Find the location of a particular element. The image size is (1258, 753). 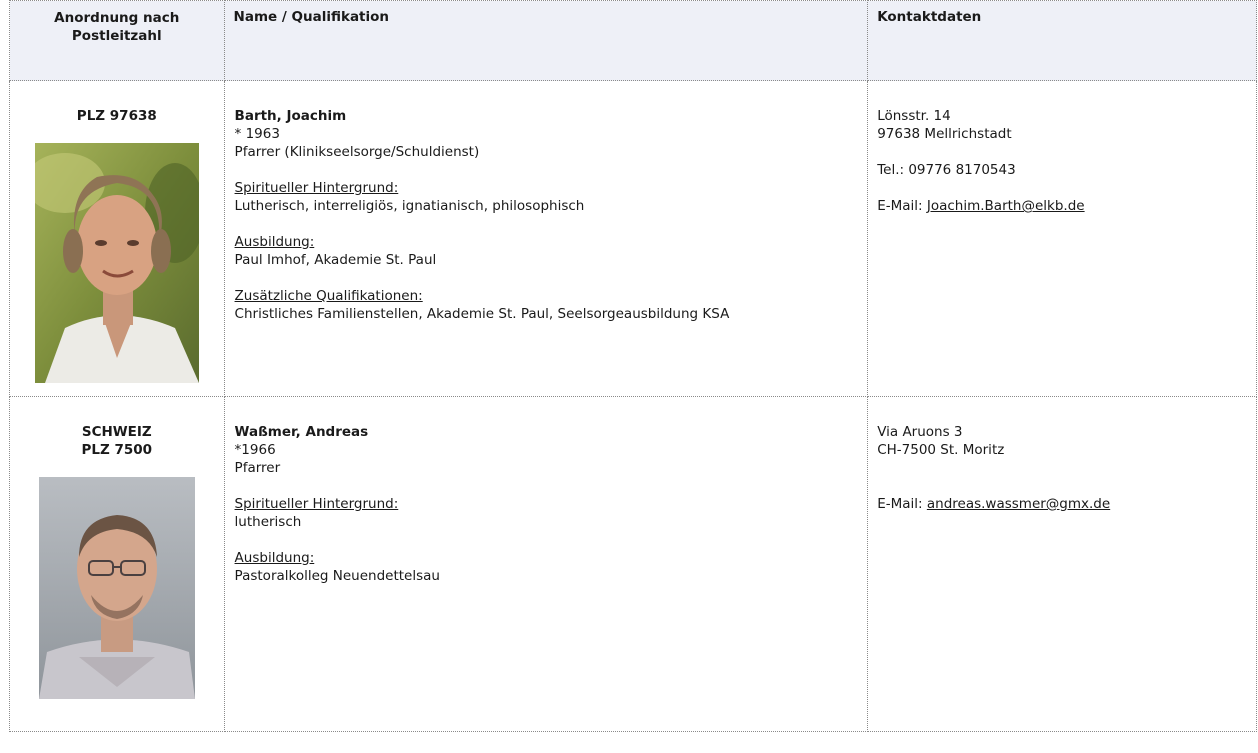

plz-cell: PLZ 97638 is located at coordinates (117, 238).